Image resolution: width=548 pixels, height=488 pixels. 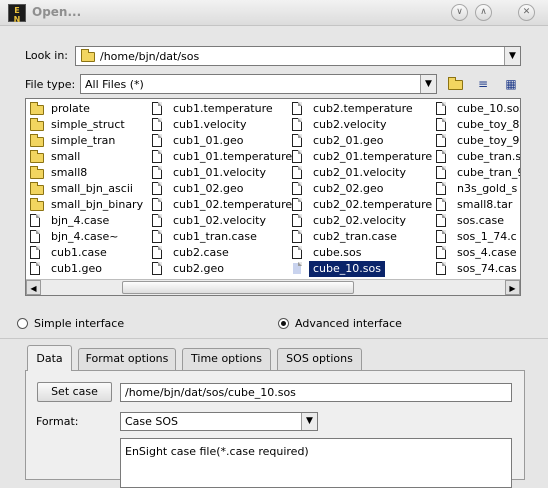 I want to click on file-item: n3s_gold_s, so click(x=476, y=189).